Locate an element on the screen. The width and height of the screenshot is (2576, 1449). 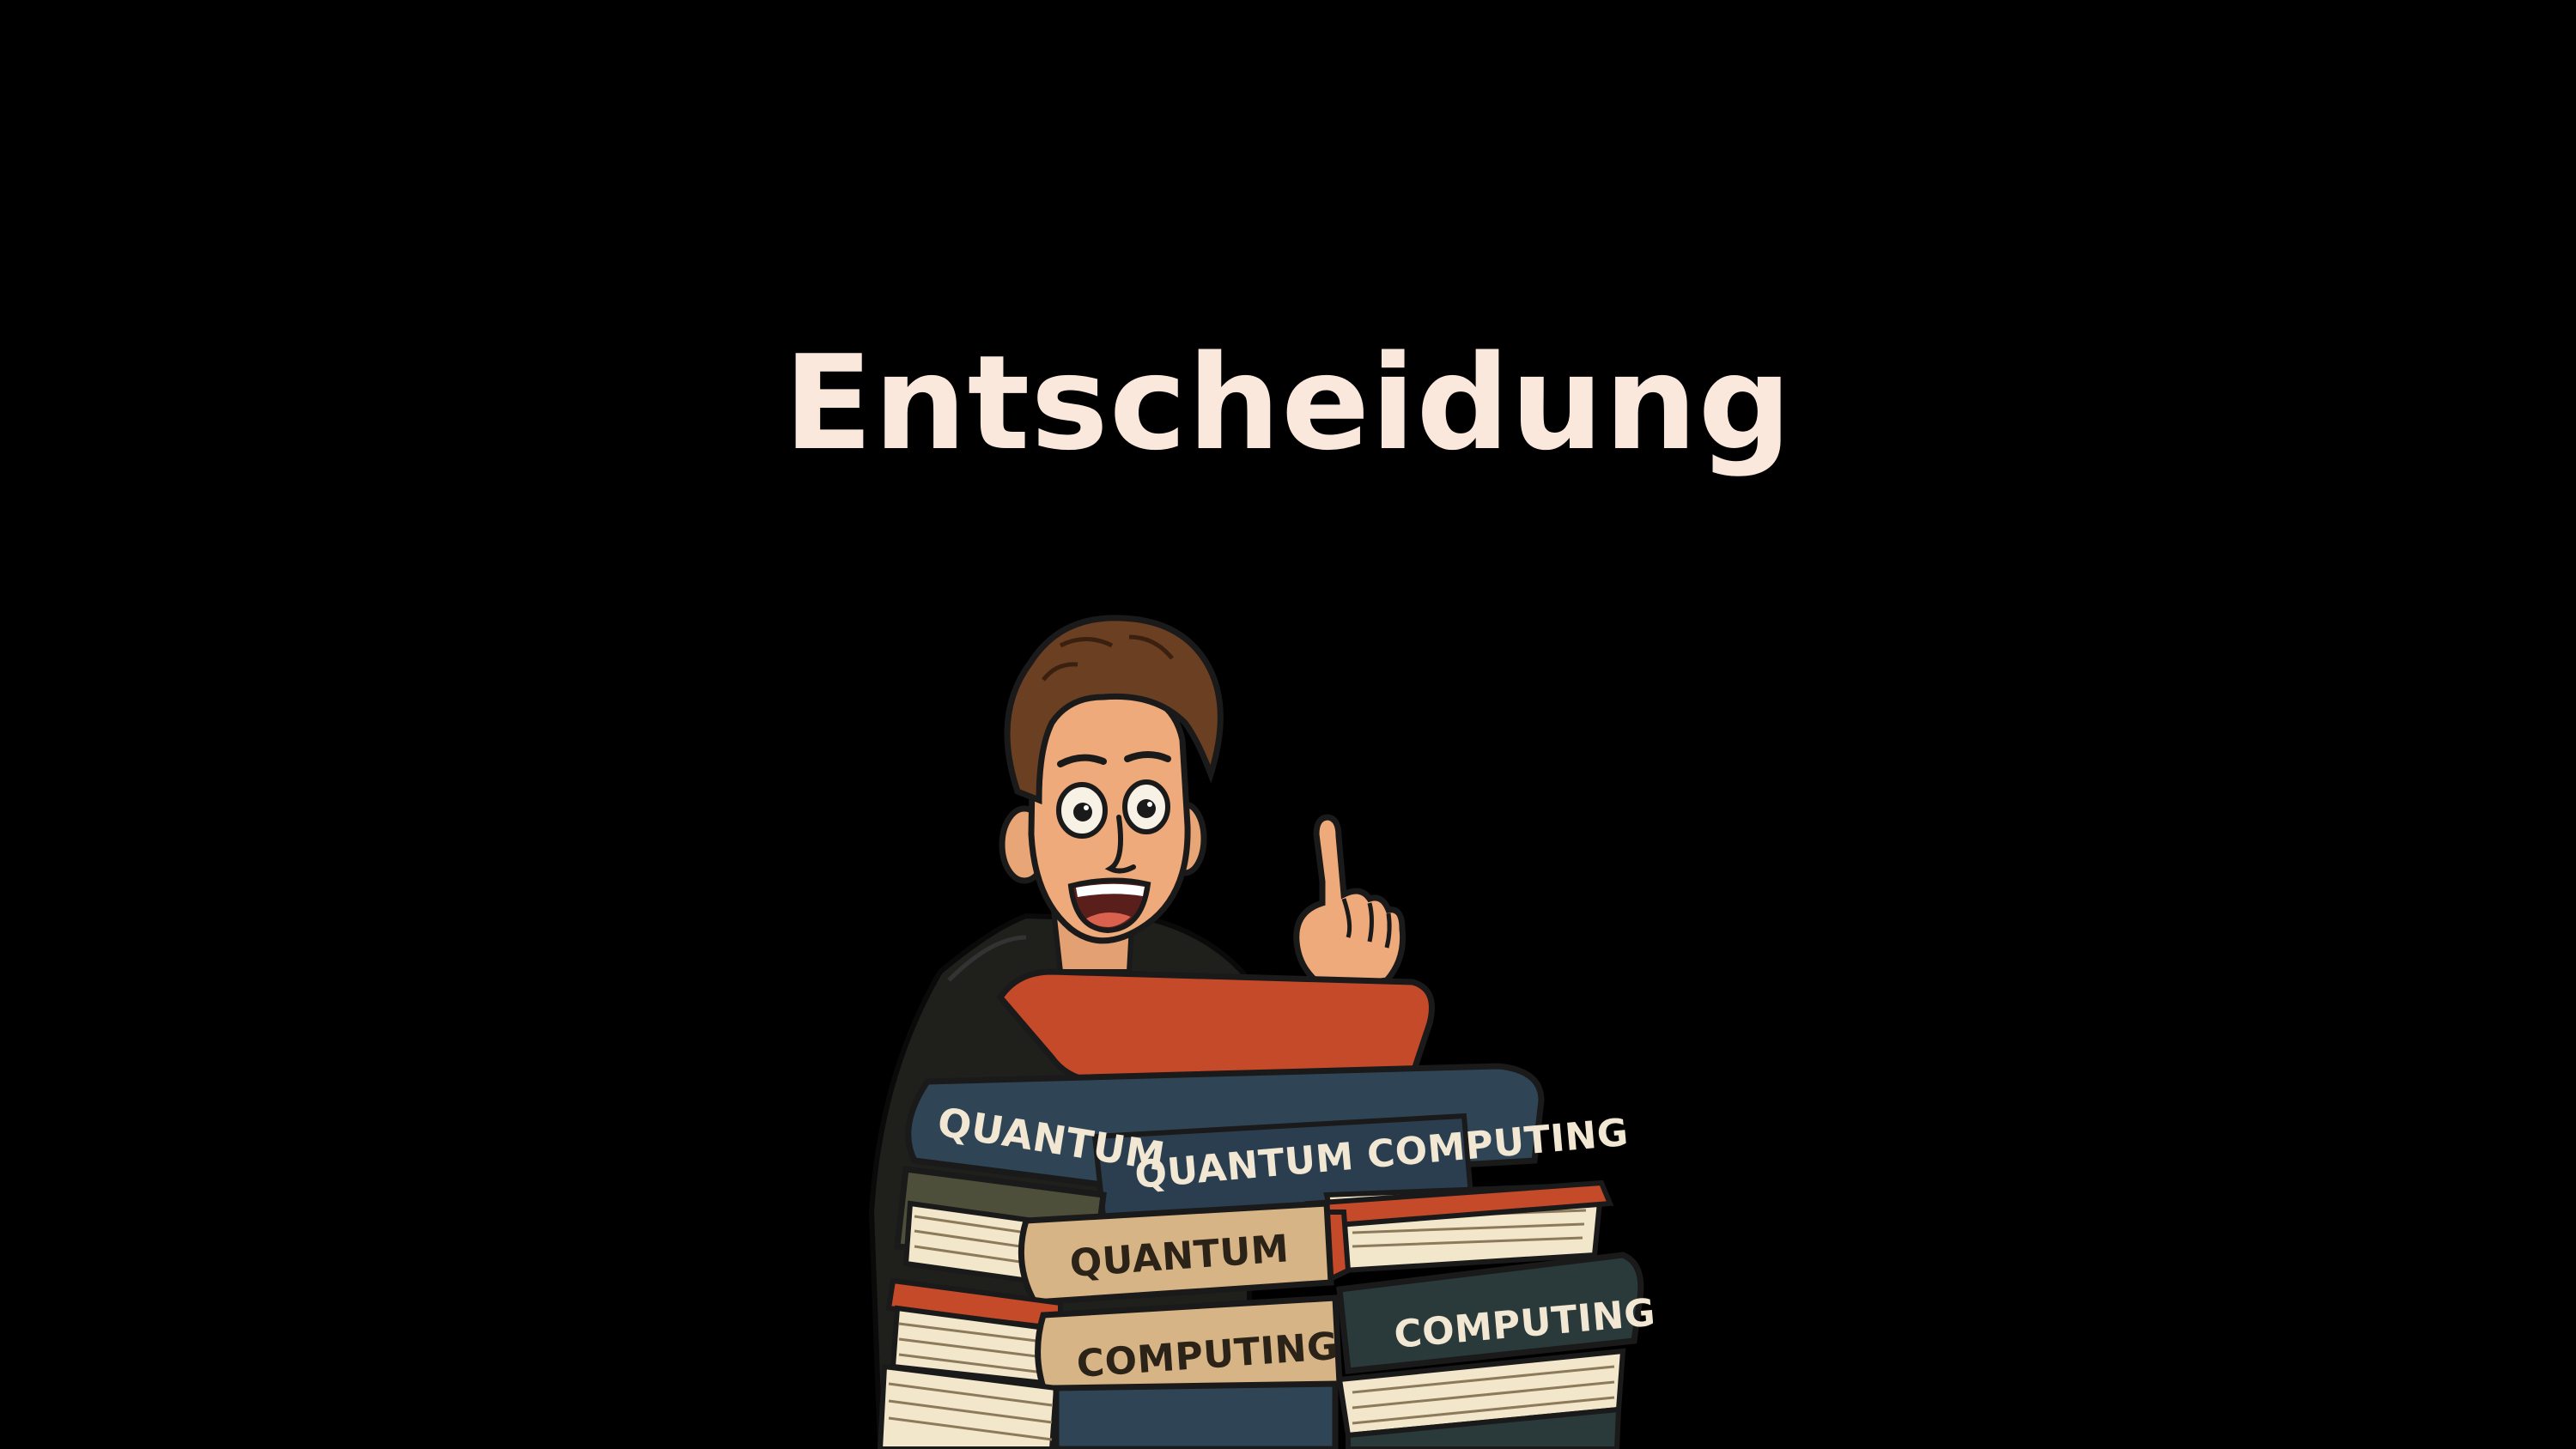
book-tan-quantum: QUANTUM is located at coordinates (1176, 1253).